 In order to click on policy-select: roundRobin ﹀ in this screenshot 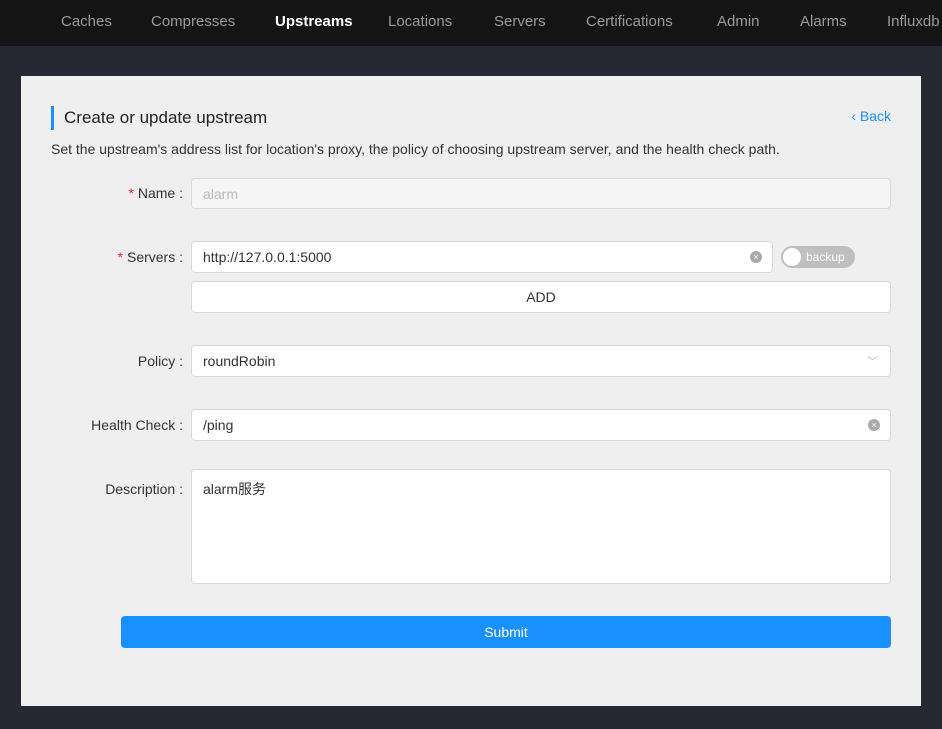, I will do `click(541, 361)`.